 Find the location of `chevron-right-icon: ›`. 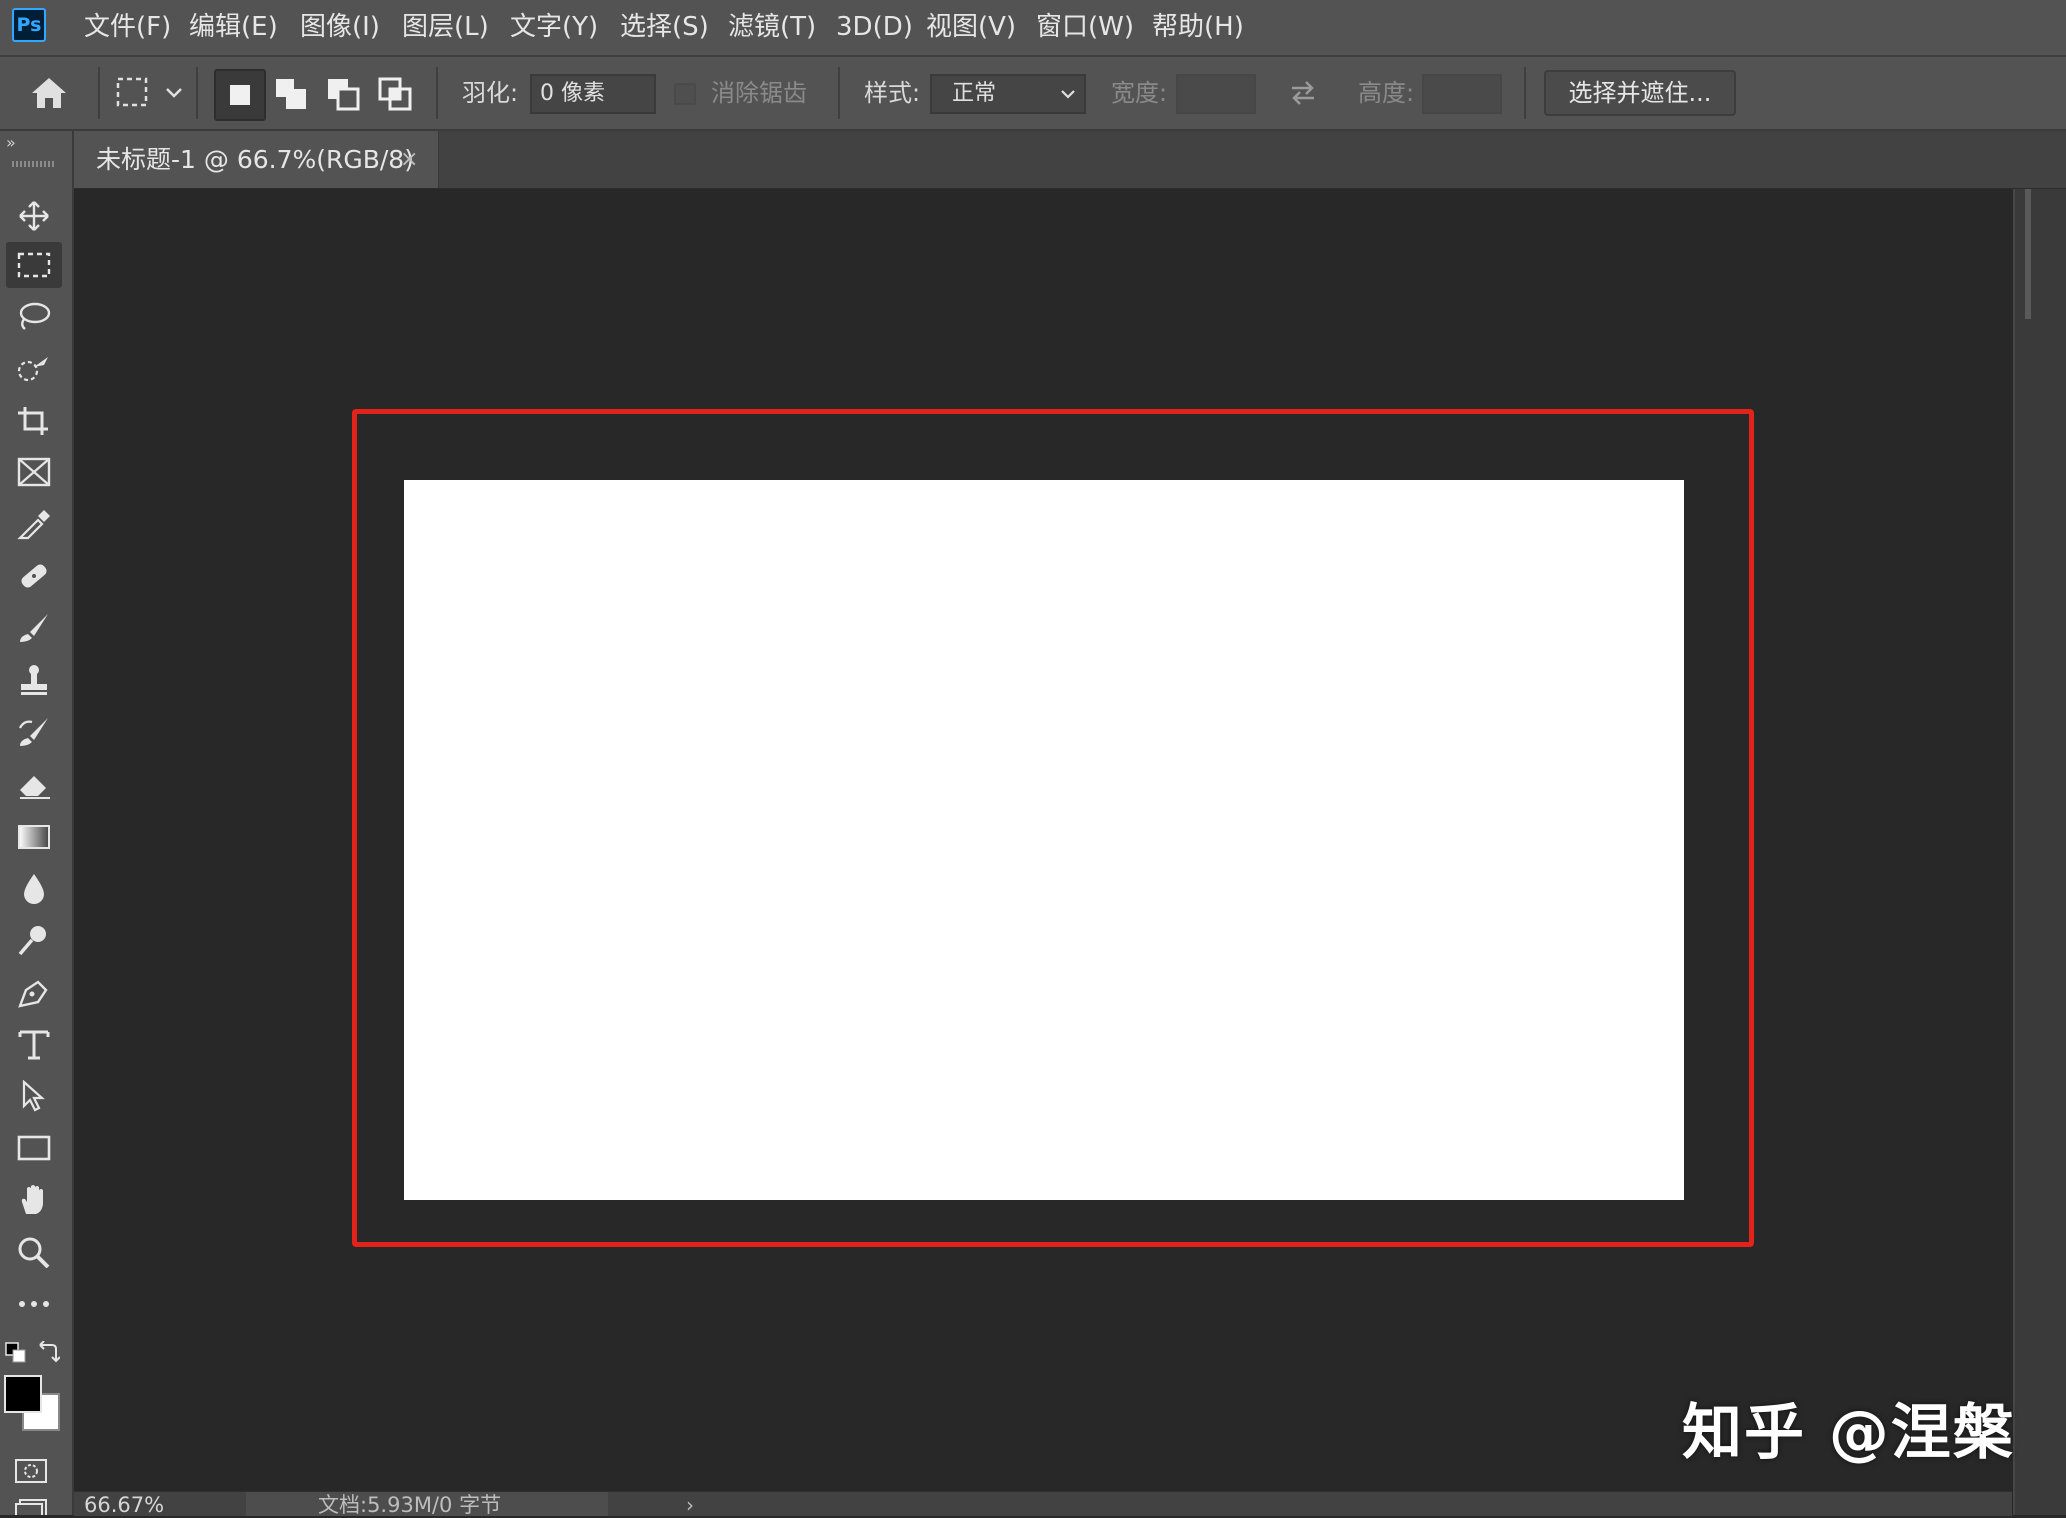

chevron-right-icon: › is located at coordinates (690, 1505).